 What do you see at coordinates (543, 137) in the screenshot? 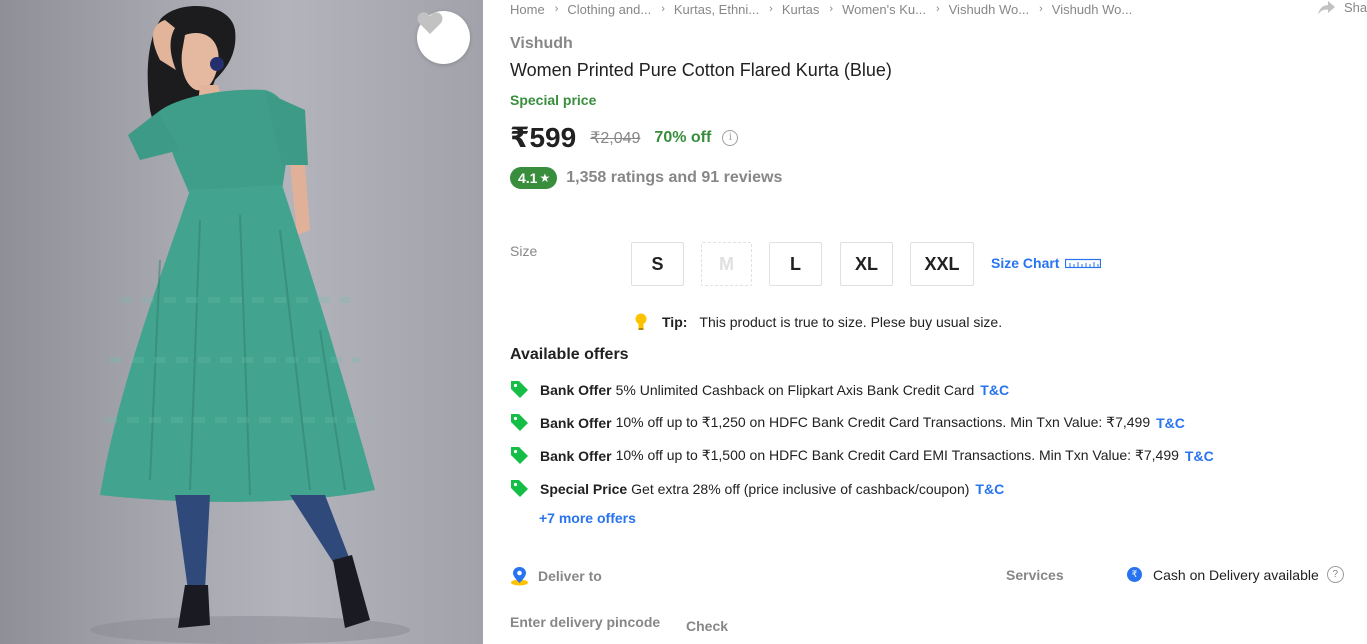
I see `selling-price: ₹599` at bounding box center [543, 137].